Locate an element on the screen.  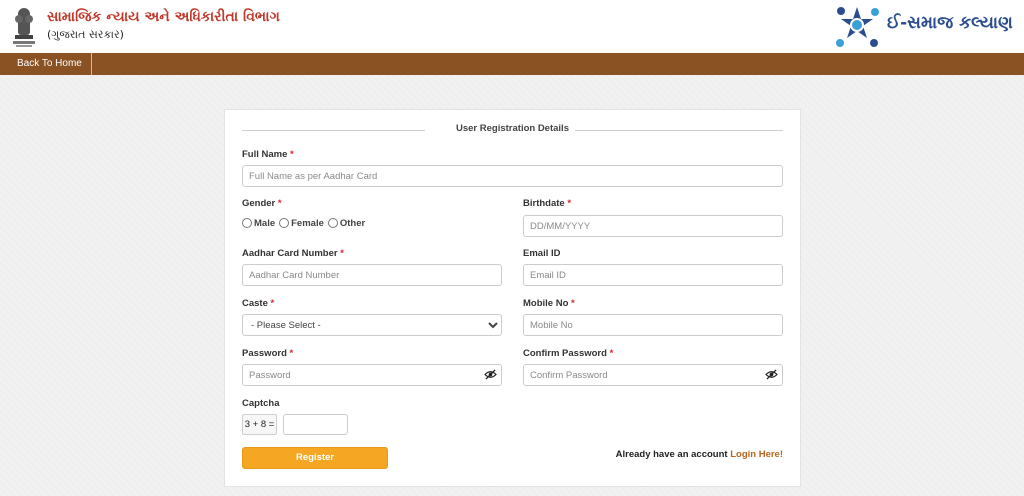
mobile-label-text: Mobile No is located at coordinates (546, 303).